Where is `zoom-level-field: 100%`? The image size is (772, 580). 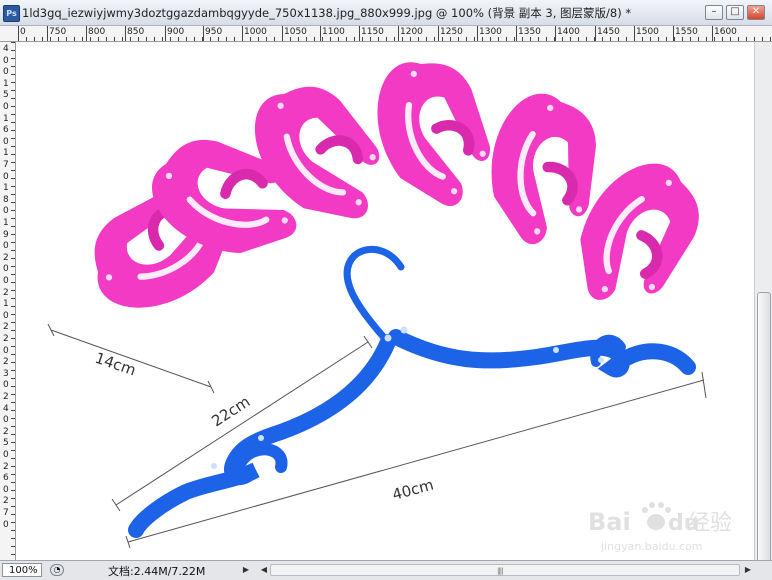
zoom-level-field: 100% is located at coordinates (22, 570).